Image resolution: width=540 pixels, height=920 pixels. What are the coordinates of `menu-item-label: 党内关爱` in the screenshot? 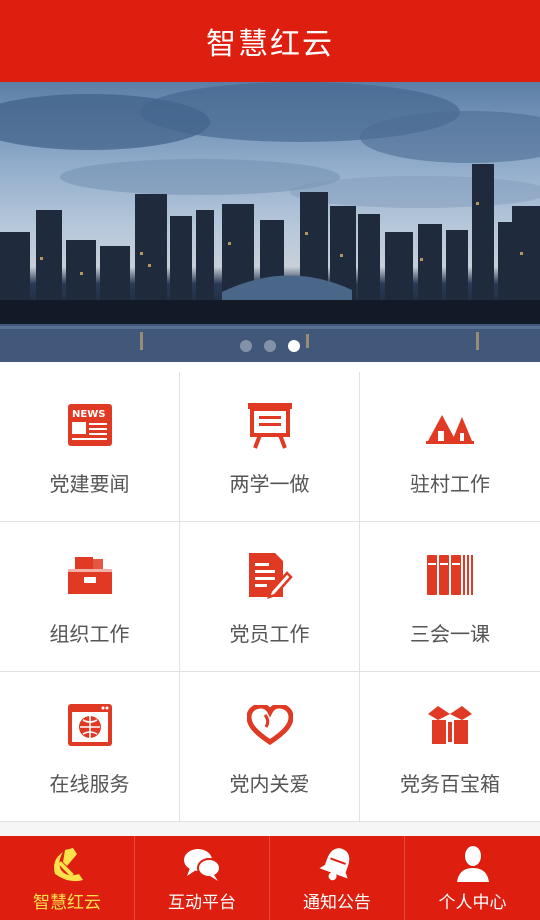 It's located at (269, 784).